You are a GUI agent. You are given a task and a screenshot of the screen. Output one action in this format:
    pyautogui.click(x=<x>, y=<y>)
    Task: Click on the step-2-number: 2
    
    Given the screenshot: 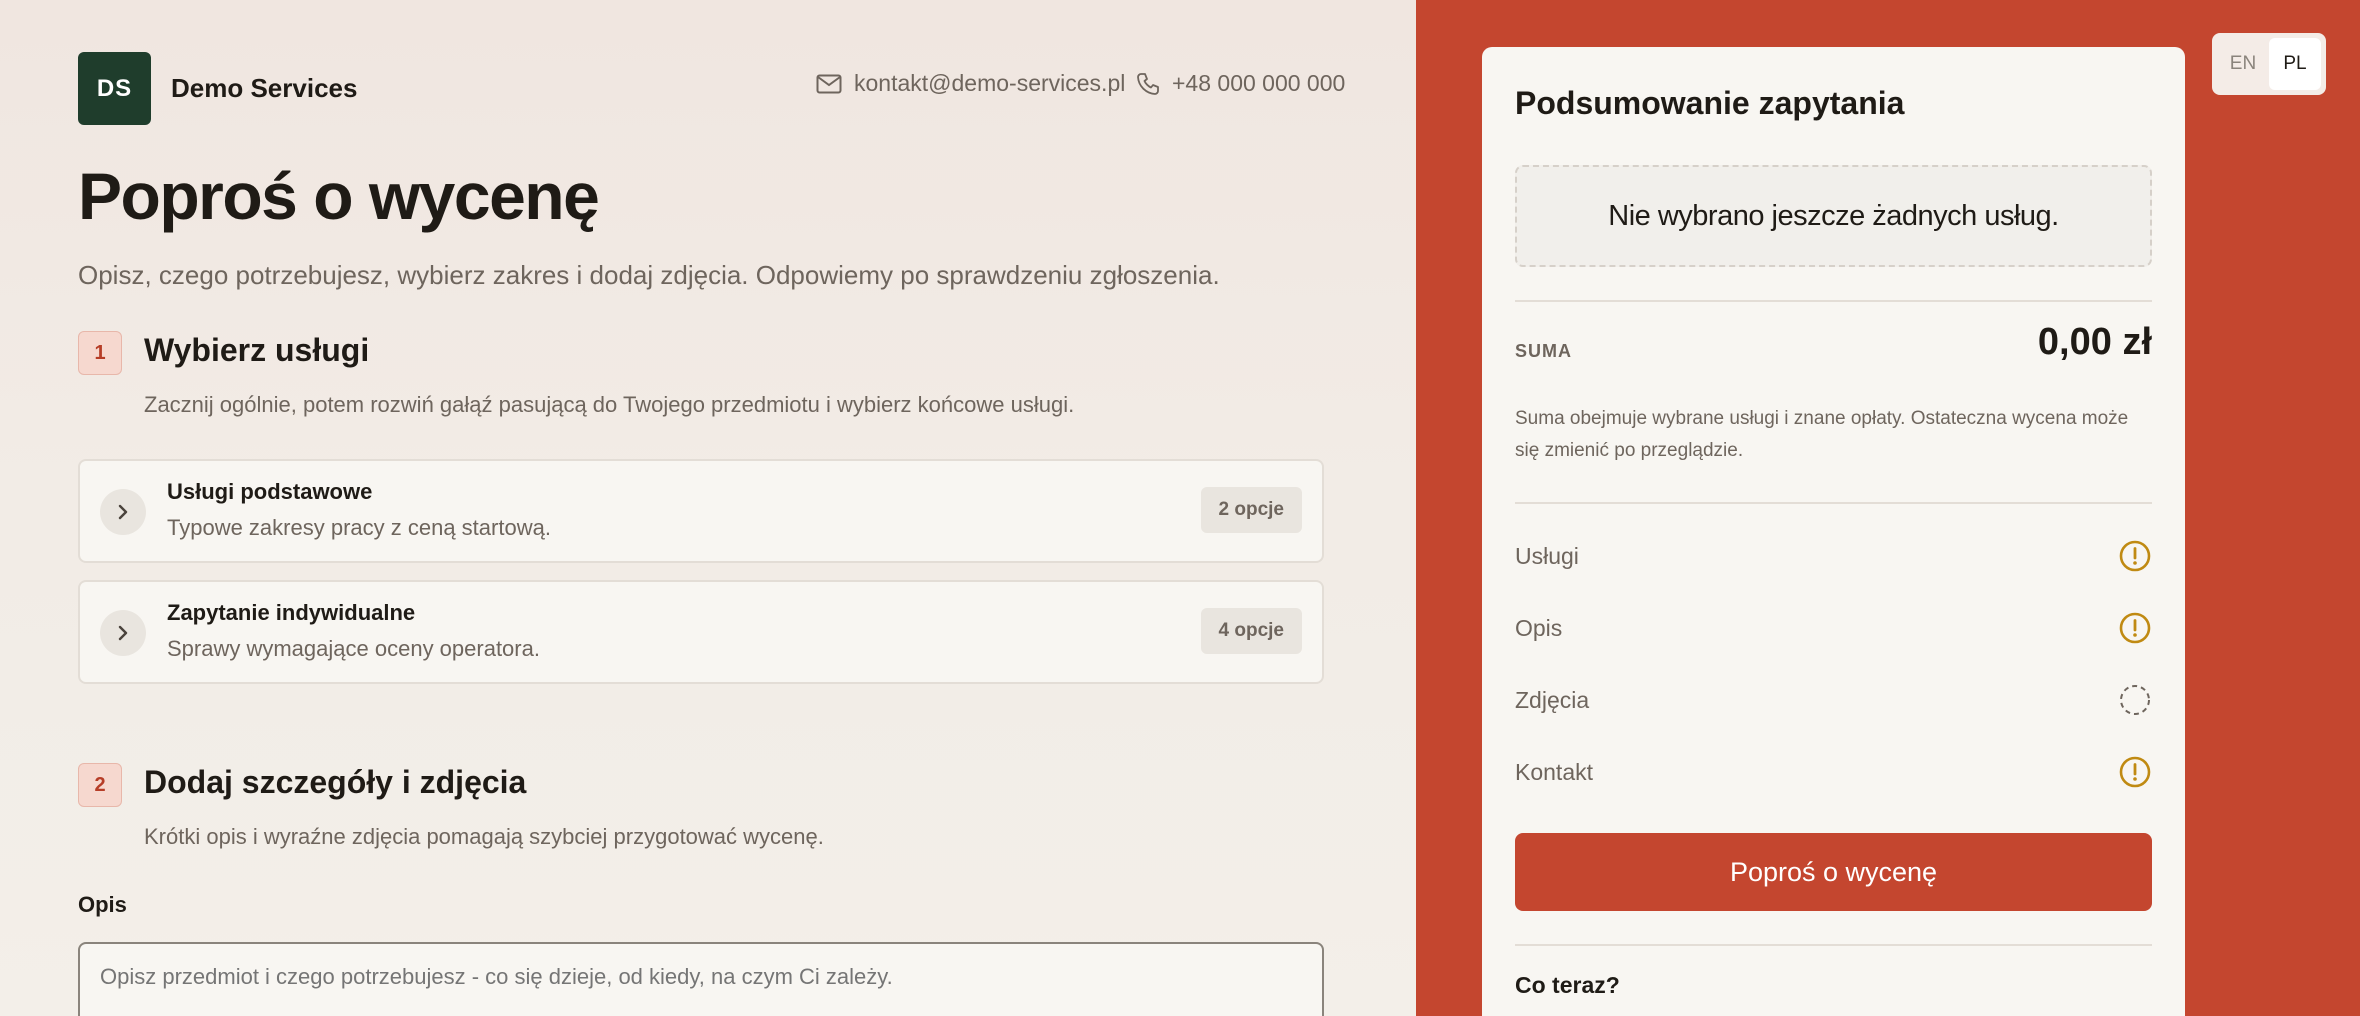 What is the action you would take?
    pyautogui.click(x=100, y=785)
    